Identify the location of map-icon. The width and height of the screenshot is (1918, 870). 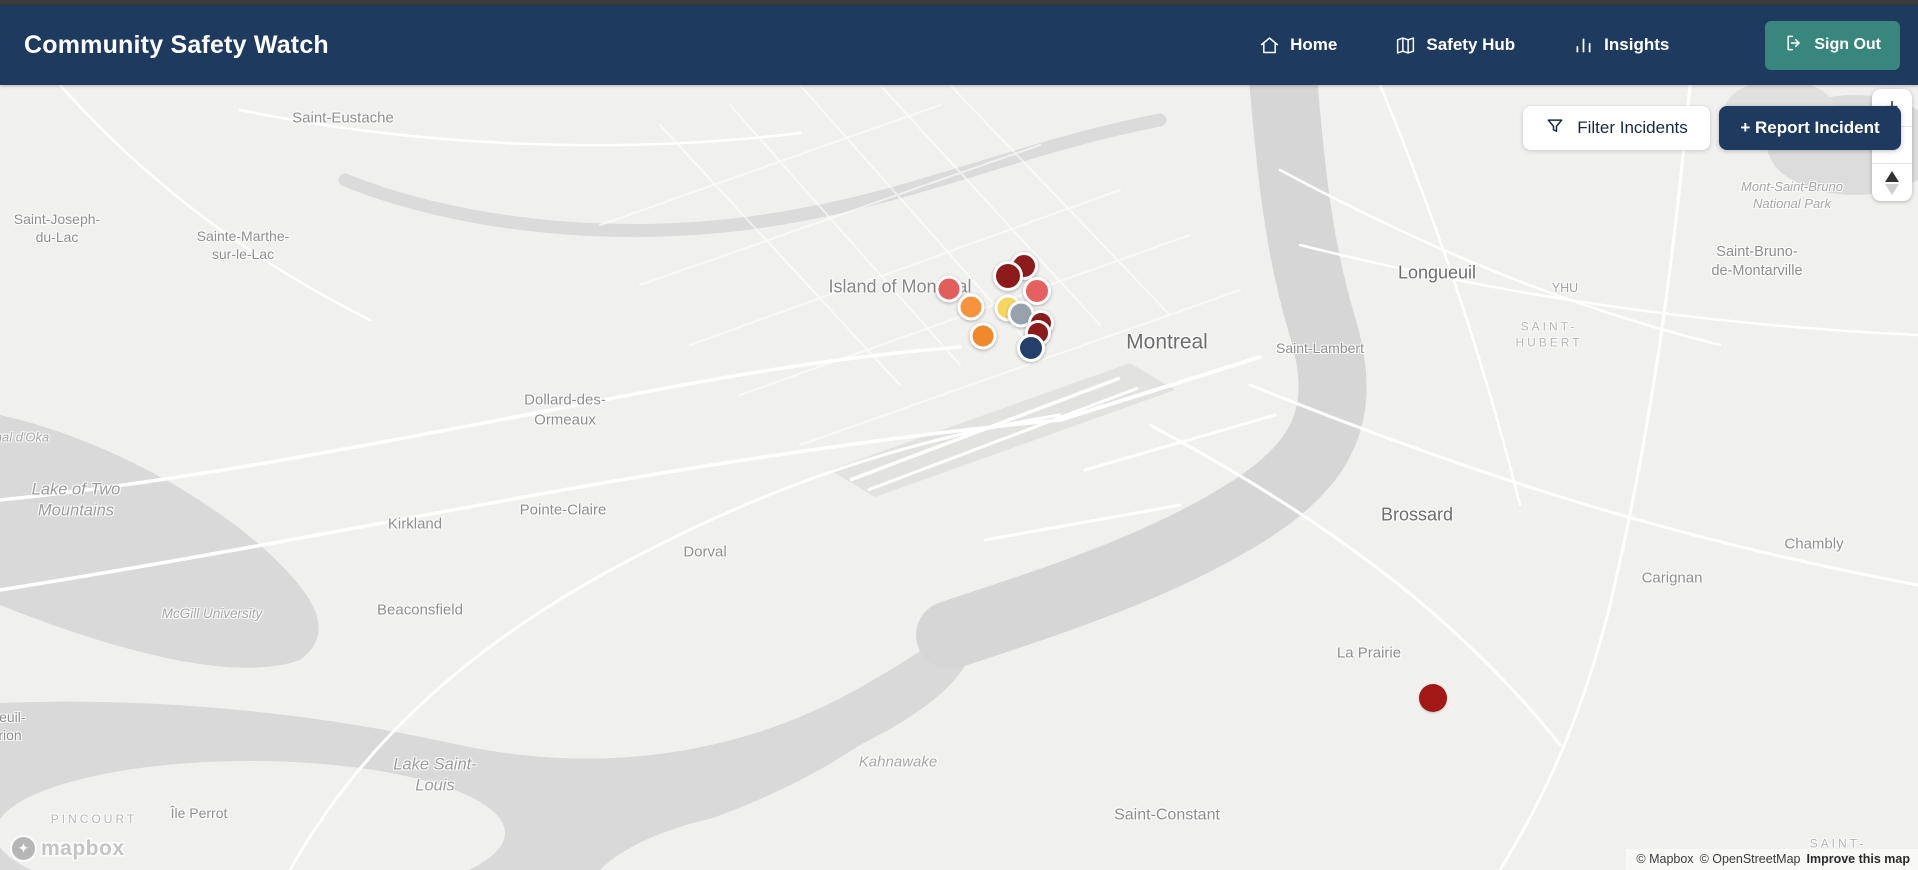
(1405, 45).